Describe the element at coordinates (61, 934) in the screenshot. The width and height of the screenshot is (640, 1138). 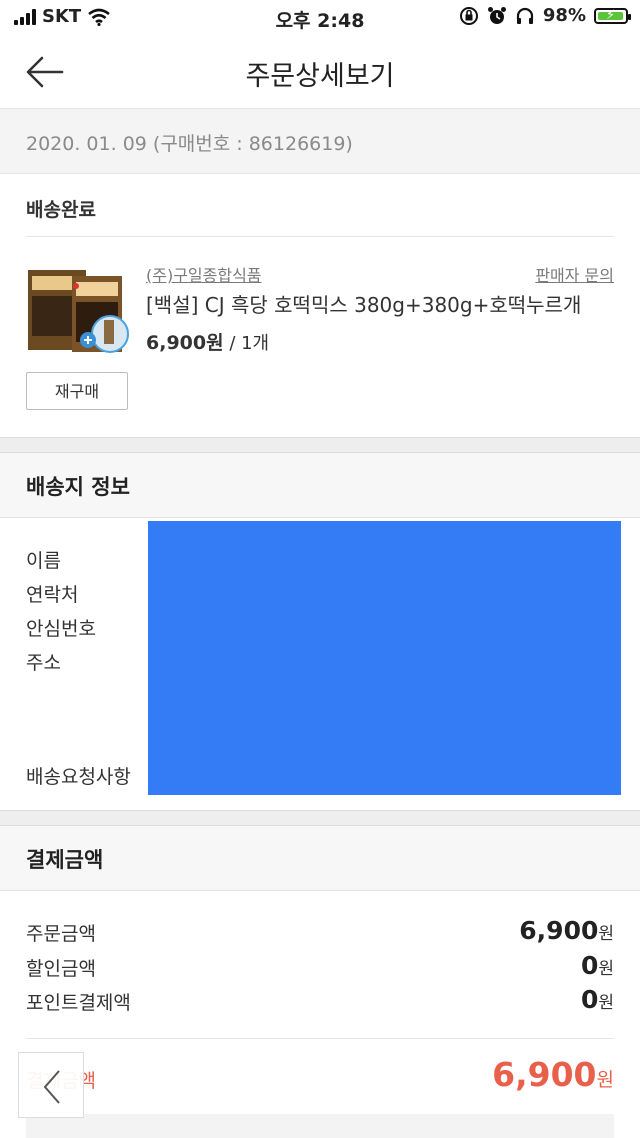
I see `order-amount-label: 주문금액` at that location.